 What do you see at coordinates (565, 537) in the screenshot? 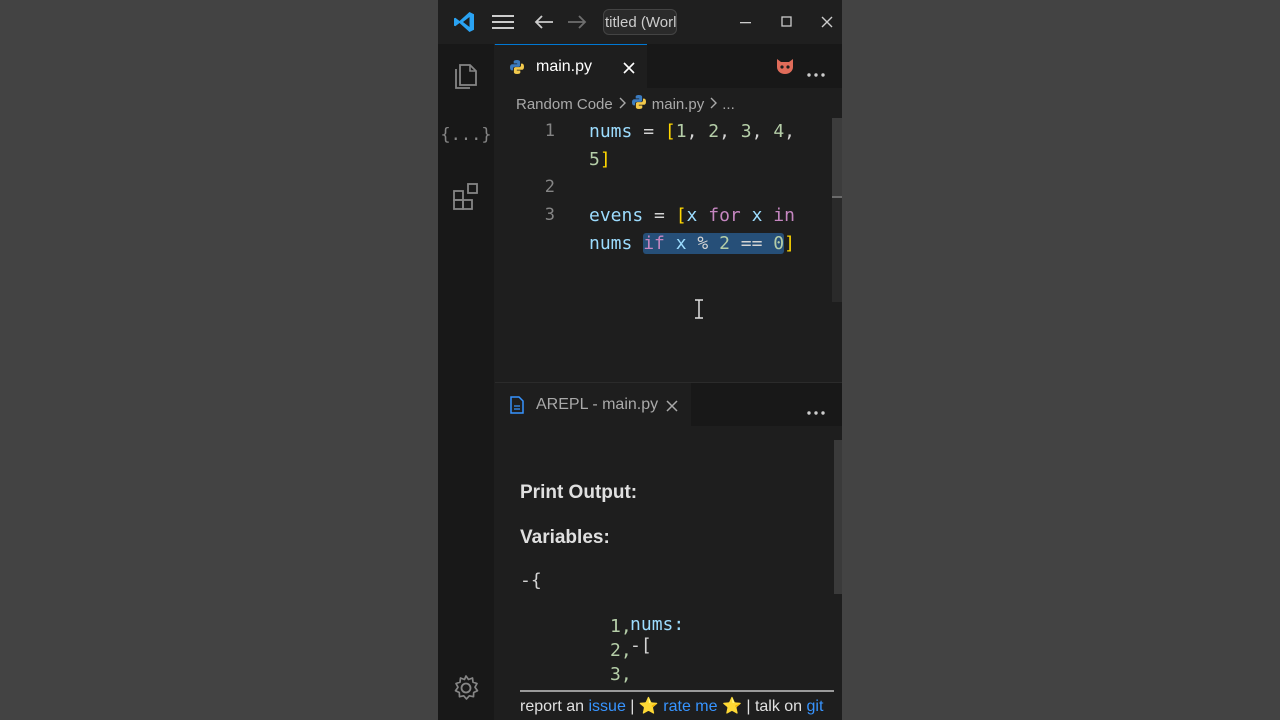
I see `variables-heading: Variables:` at bounding box center [565, 537].